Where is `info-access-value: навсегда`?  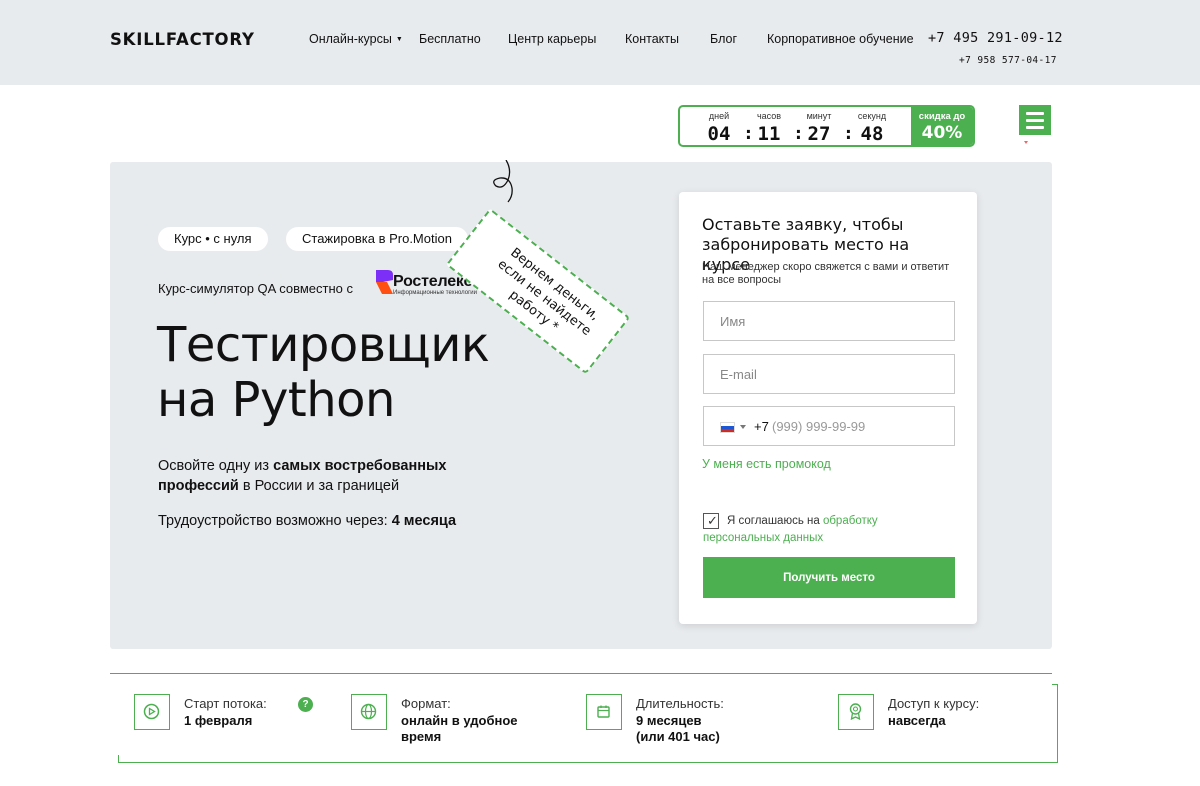
info-access-value: навсегда is located at coordinates (917, 720).